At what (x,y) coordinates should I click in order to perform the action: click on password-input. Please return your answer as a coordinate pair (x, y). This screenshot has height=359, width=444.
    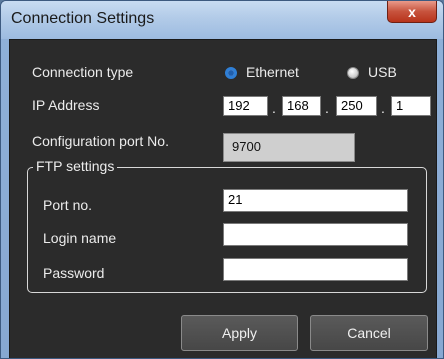
    Looking at the image, I should click on (315, 269).